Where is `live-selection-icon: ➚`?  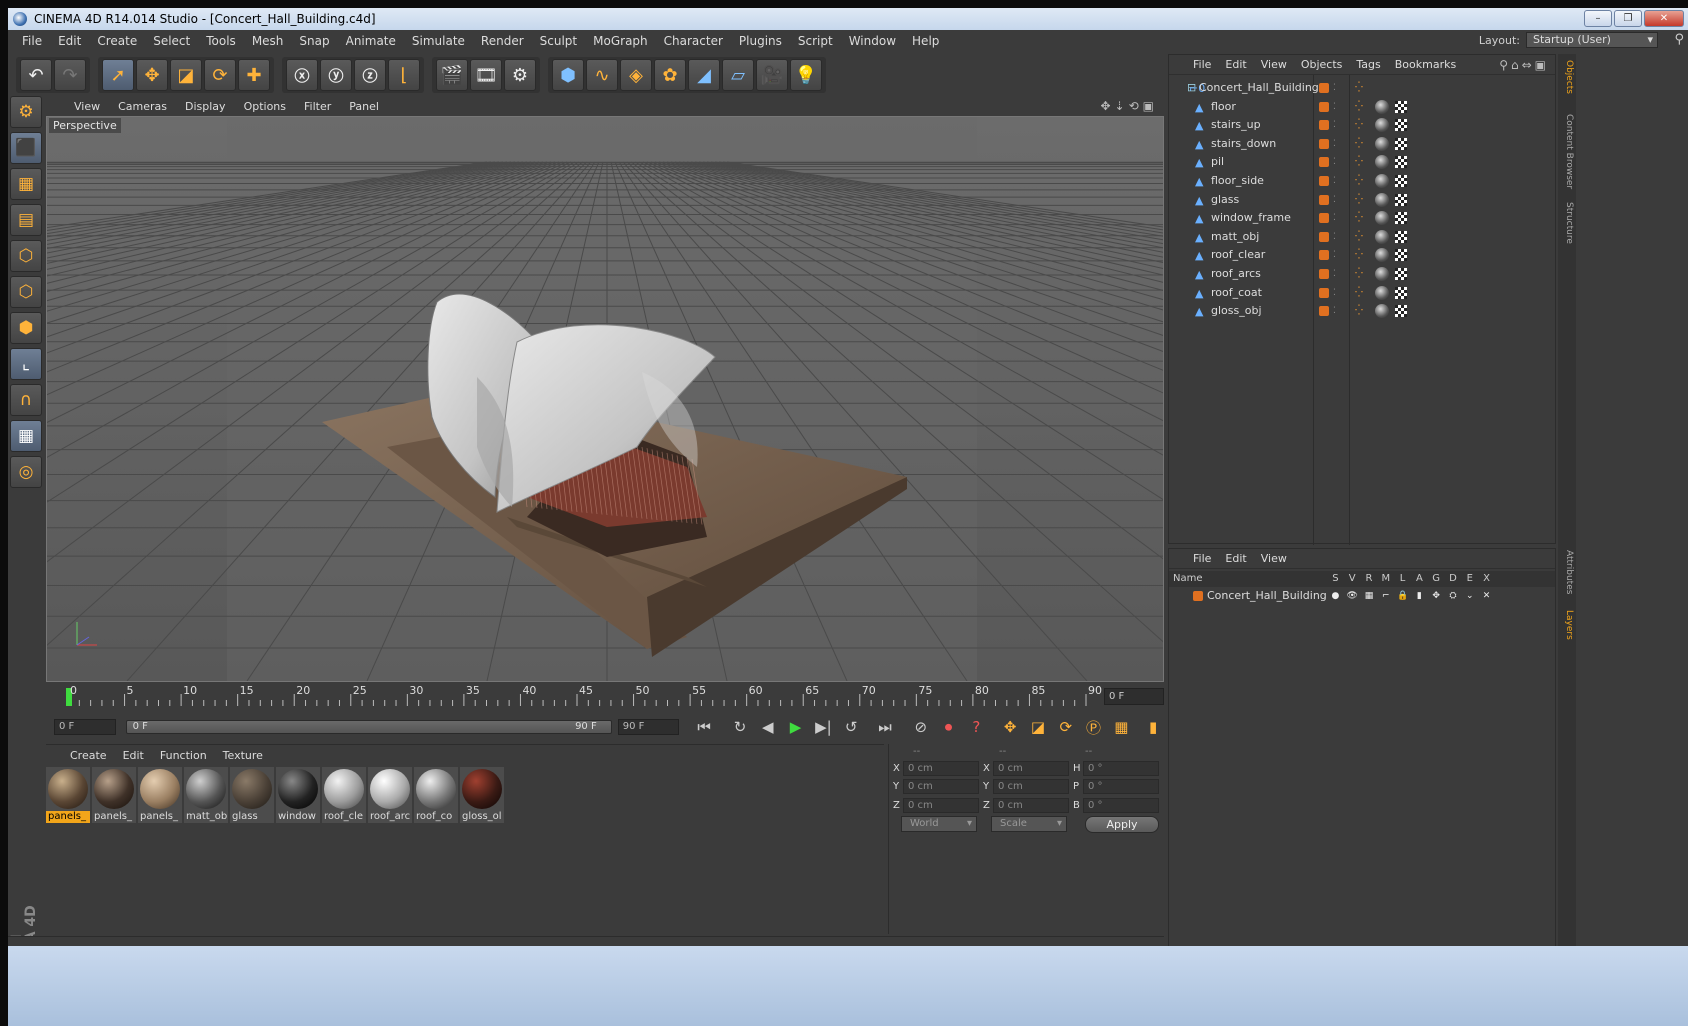 live-selection-icon: ➚ is located at coordinates (118, 75).